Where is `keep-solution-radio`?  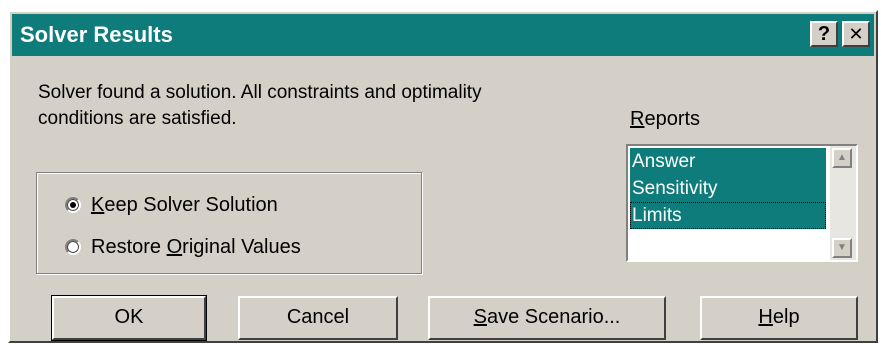
keep-solution-radio is located at coordinates (73, 205).